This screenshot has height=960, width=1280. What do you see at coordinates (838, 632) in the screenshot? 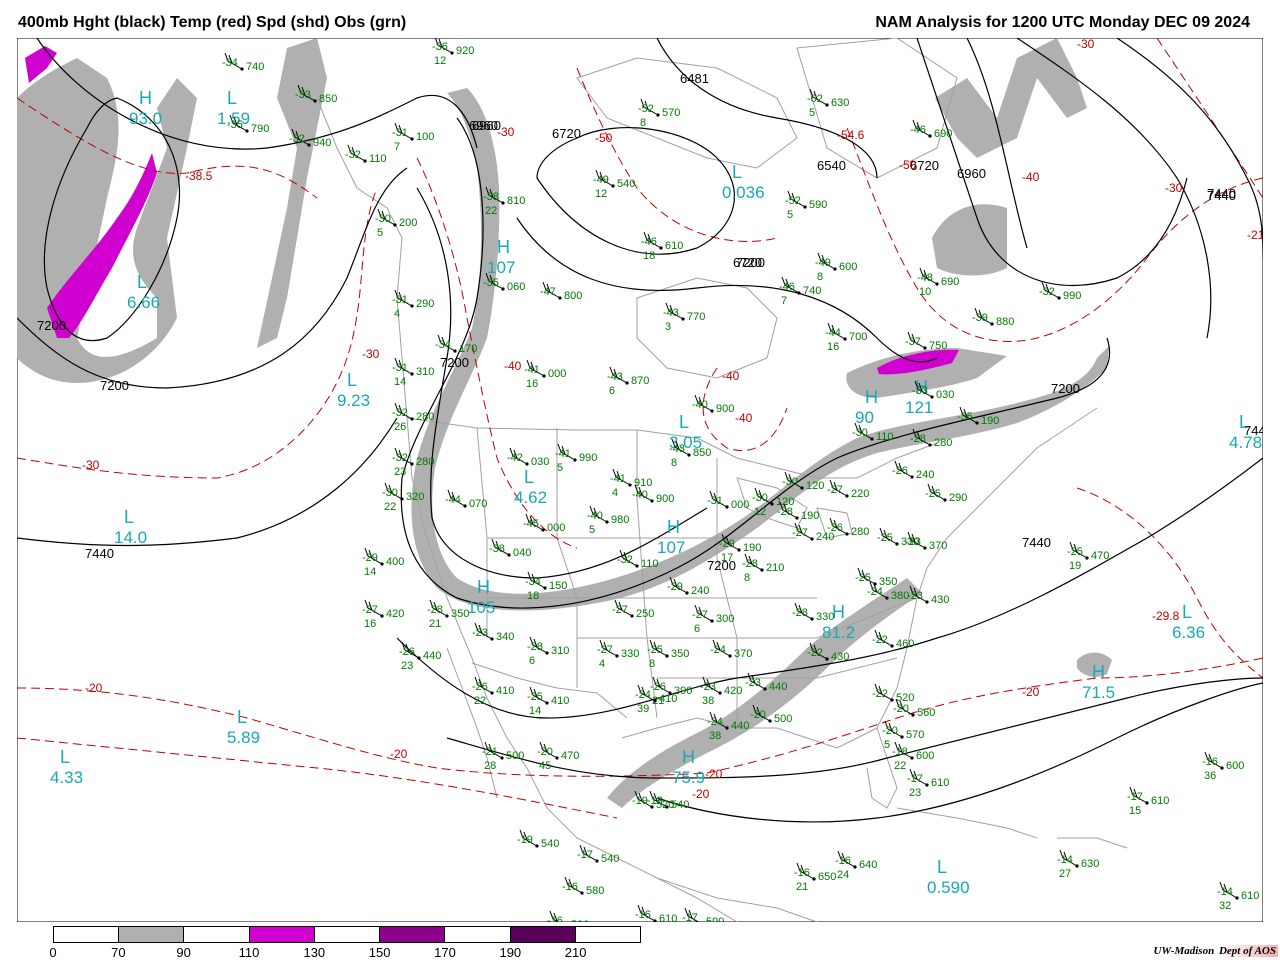
I see `center-value: 81.2` at bounding box center [838, 632].